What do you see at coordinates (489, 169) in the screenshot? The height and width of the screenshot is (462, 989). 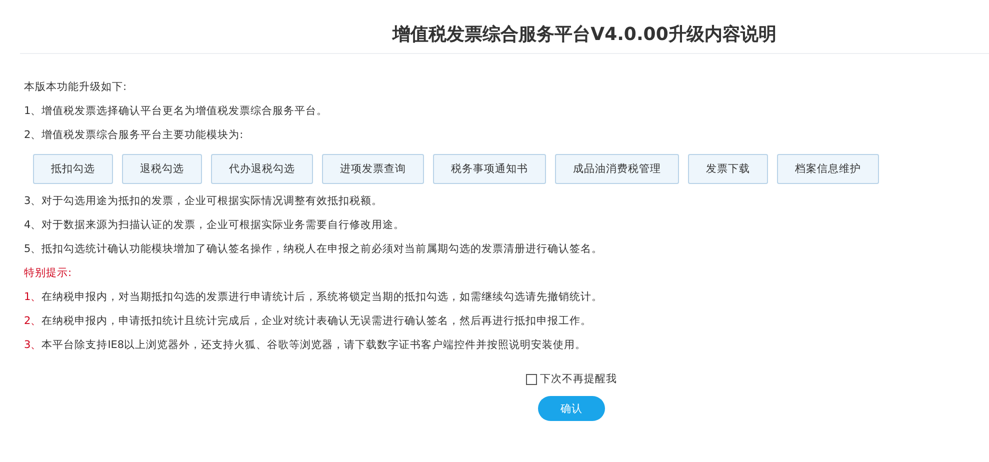 I see `module-button: 税务事项通知书` at bounding box center [489, 169].